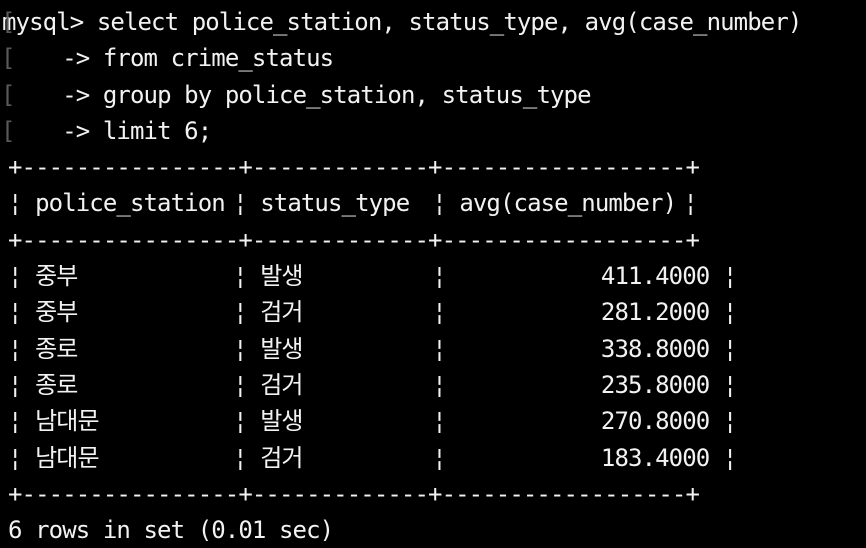  I want to click on query-line-4: [ -> limit 6;, so click(433, 131).